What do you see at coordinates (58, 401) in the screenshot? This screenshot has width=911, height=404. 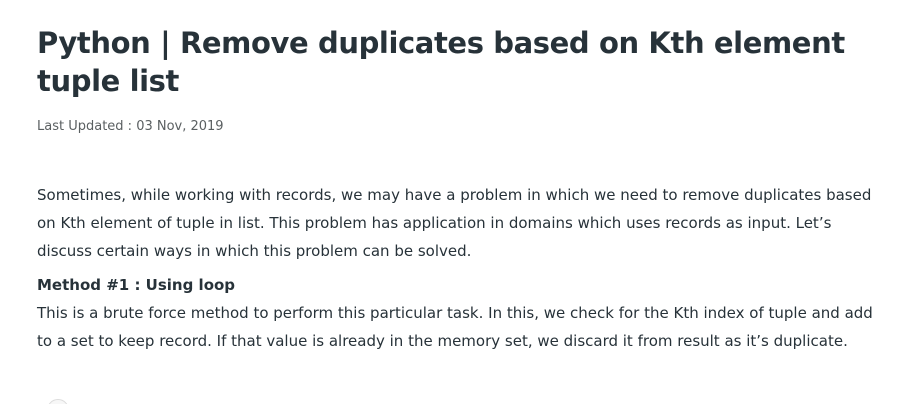 I see `floating-button` at bounding box center [58, 401].